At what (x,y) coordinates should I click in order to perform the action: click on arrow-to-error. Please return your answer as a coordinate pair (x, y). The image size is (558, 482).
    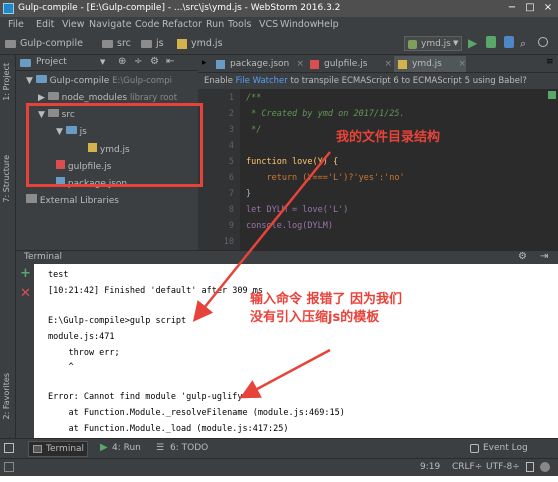
    Looking at the image, I should click on (285, 373).